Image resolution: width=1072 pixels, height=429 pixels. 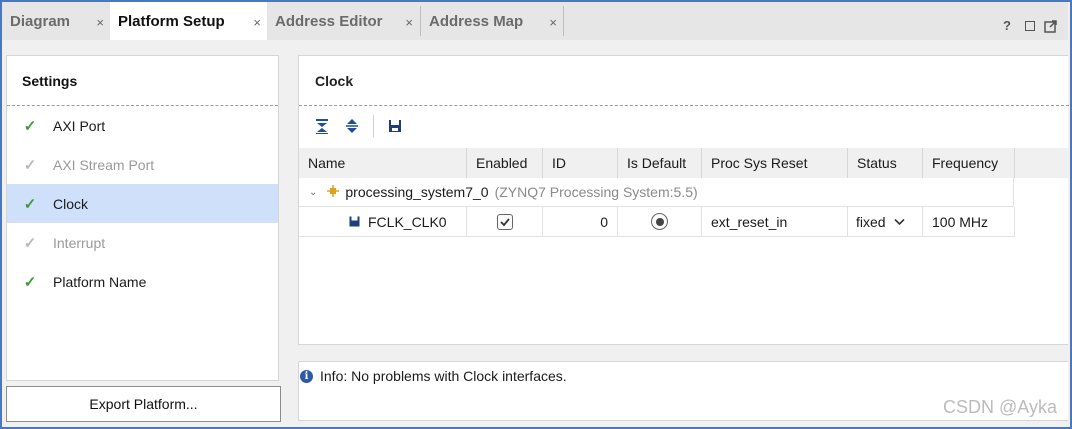 I want to click on save-icon, so click(x=395, y=126).